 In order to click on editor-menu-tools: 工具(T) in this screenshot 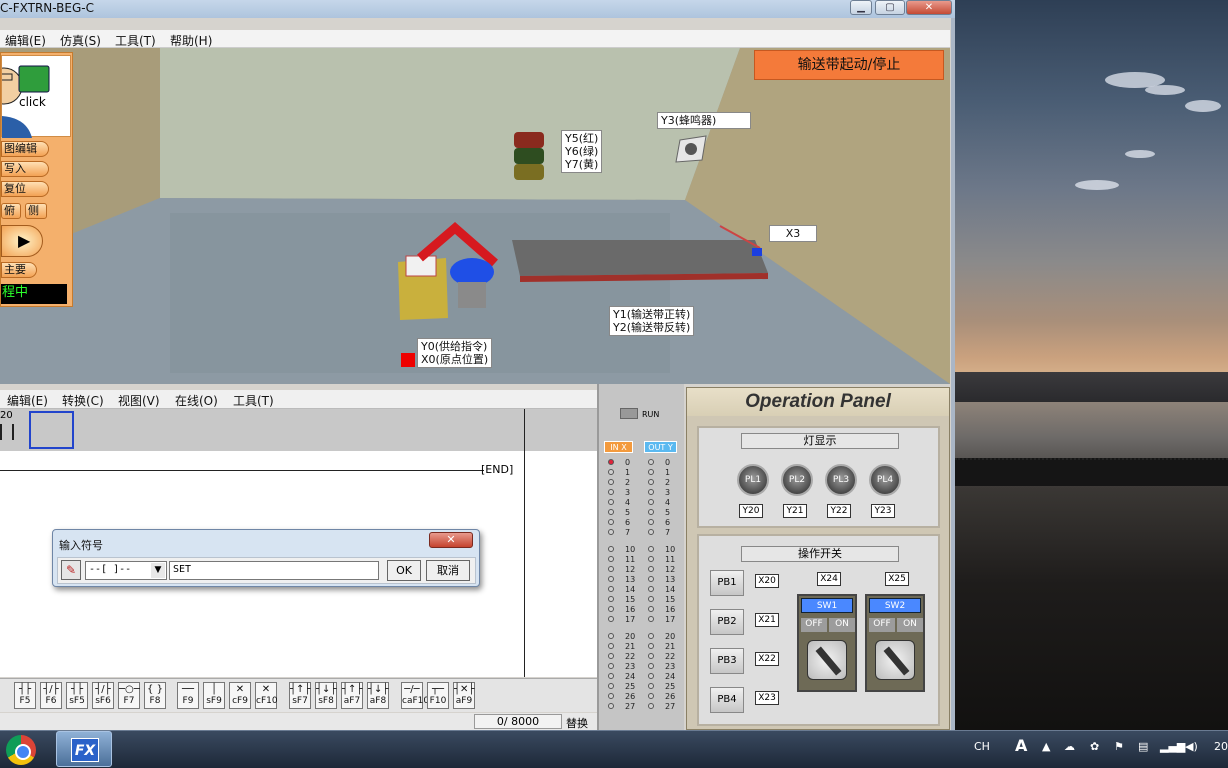, I will do `click(253, 400)`.